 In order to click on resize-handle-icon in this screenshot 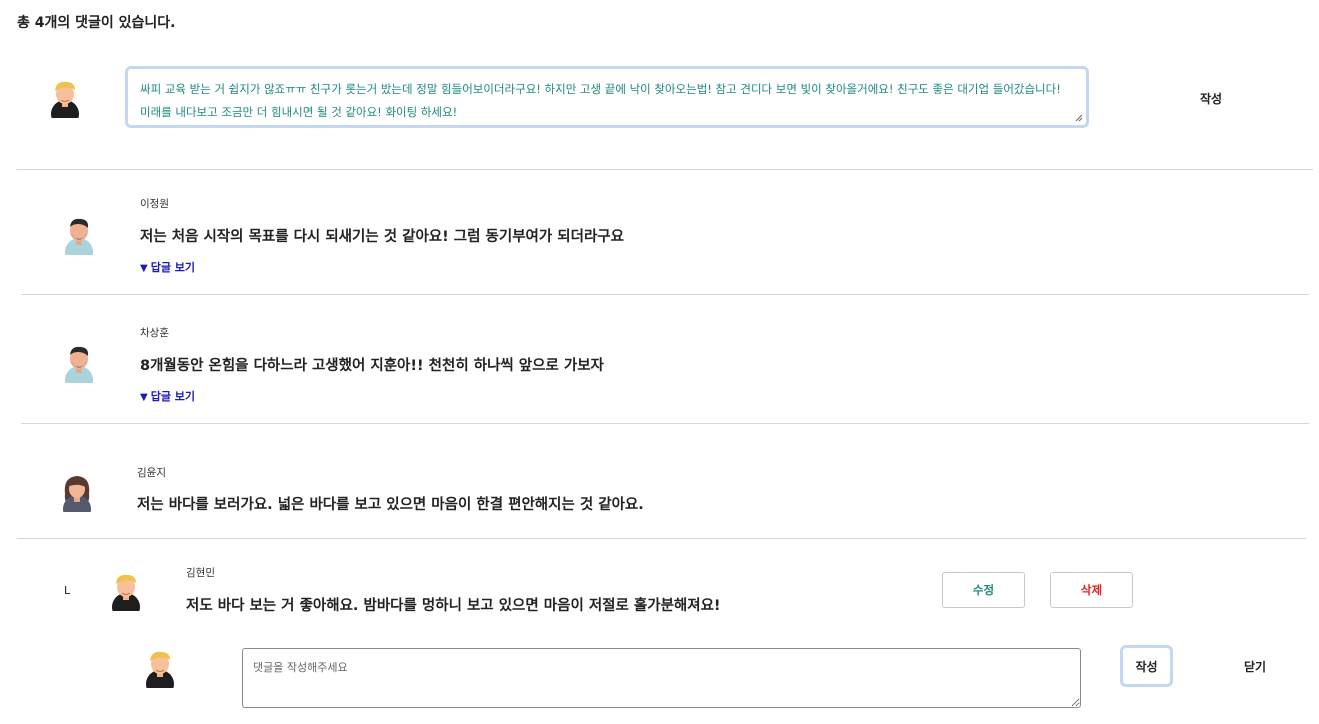, I will do `click(1079, 118)`.